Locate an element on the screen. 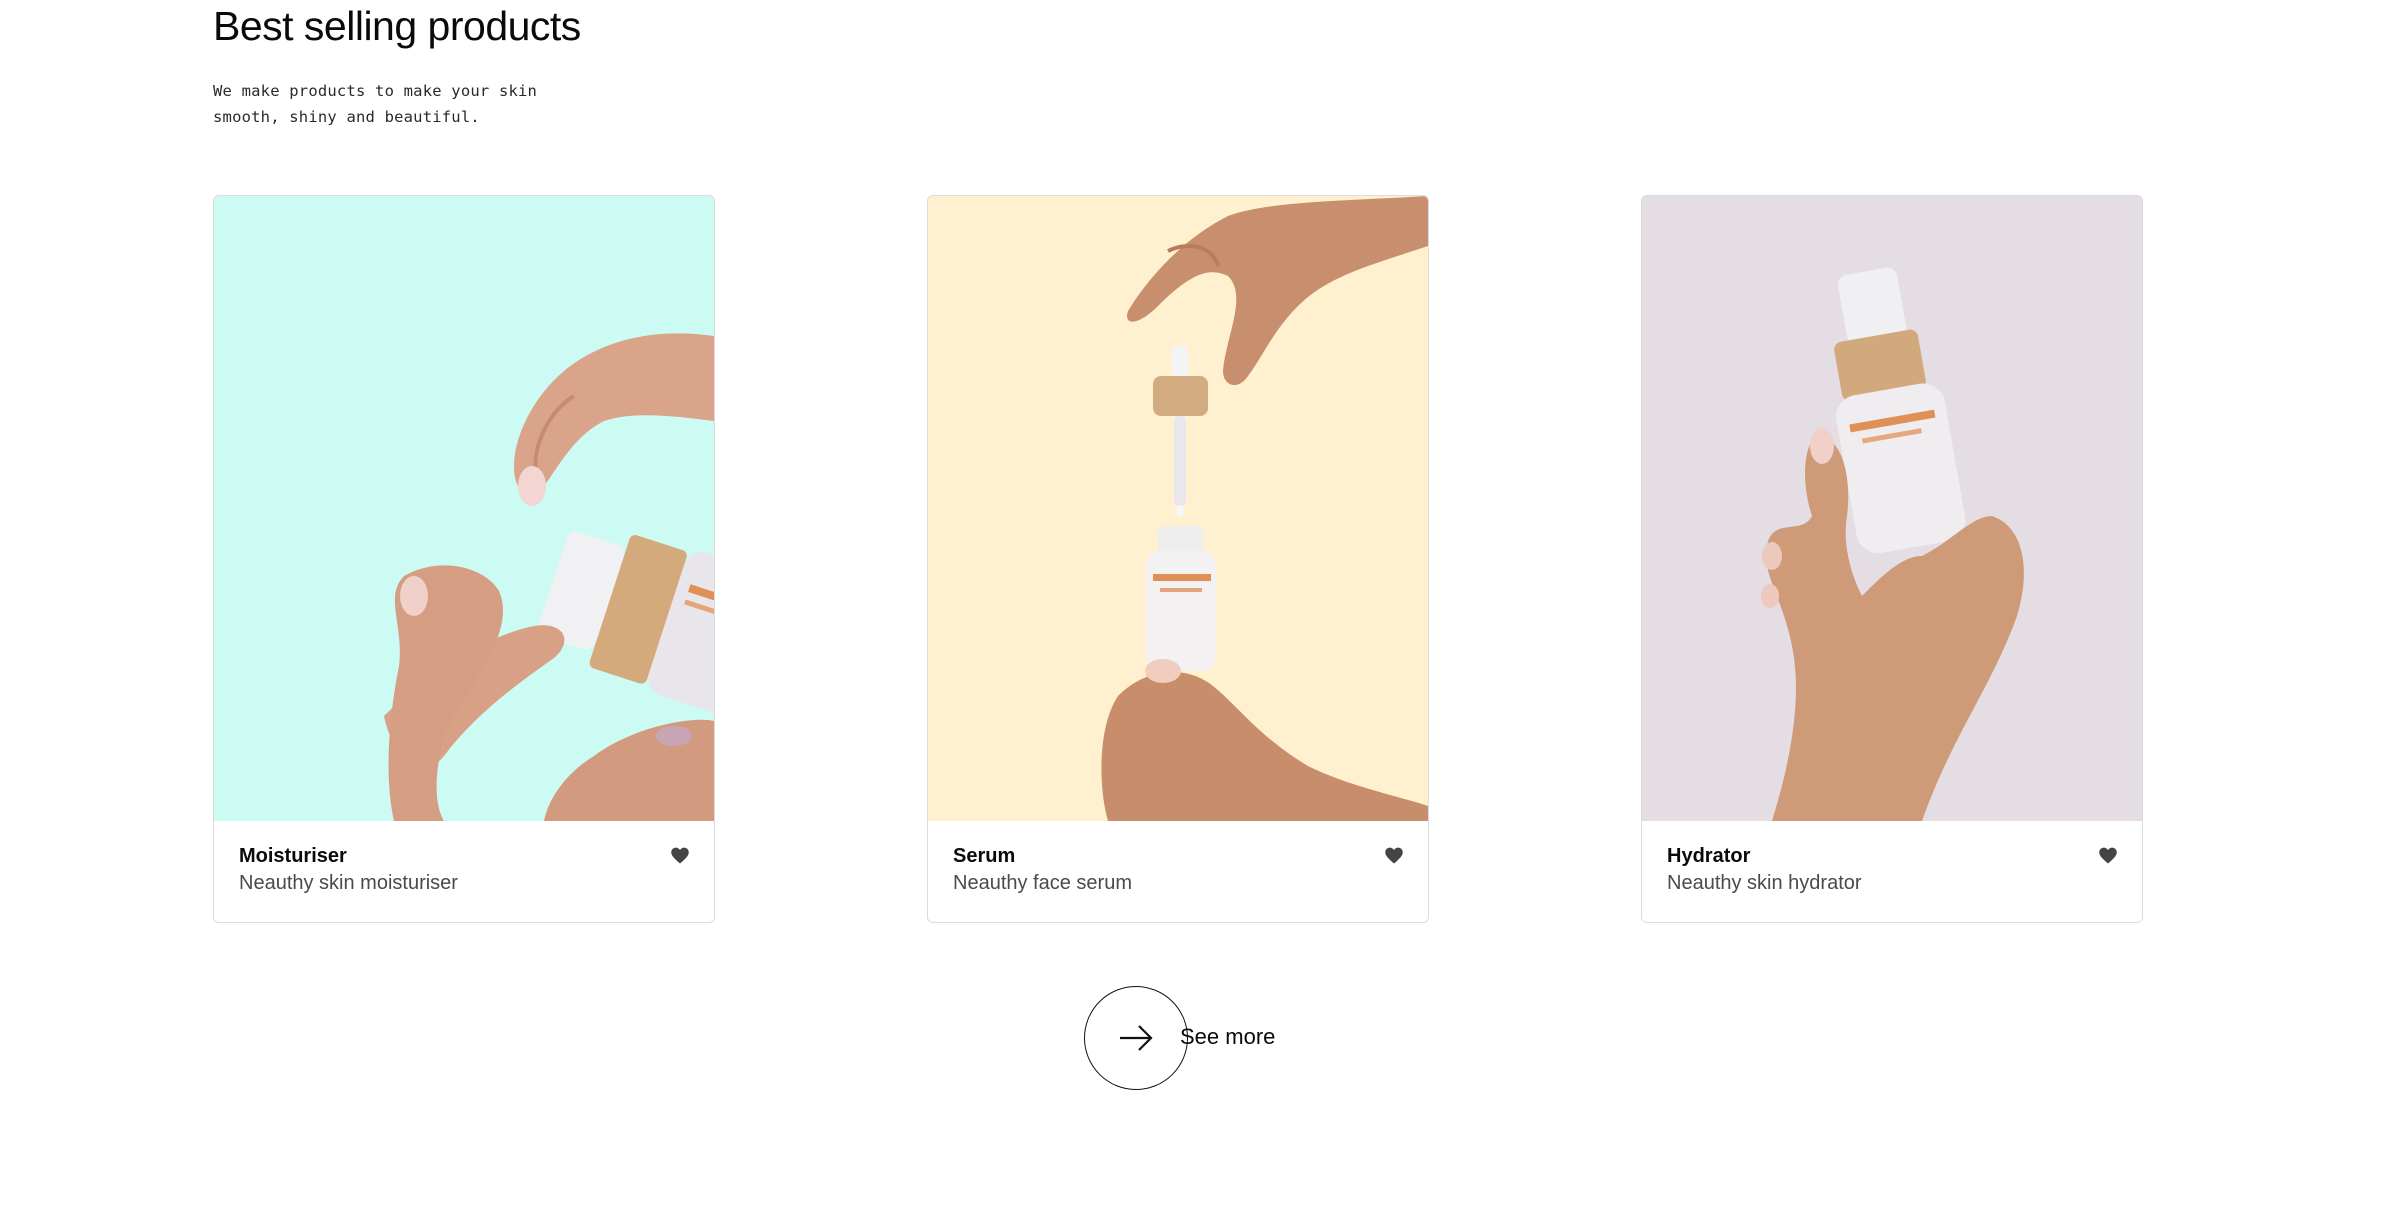  see-more-label: See more is located at coordinates (1228, 1036).